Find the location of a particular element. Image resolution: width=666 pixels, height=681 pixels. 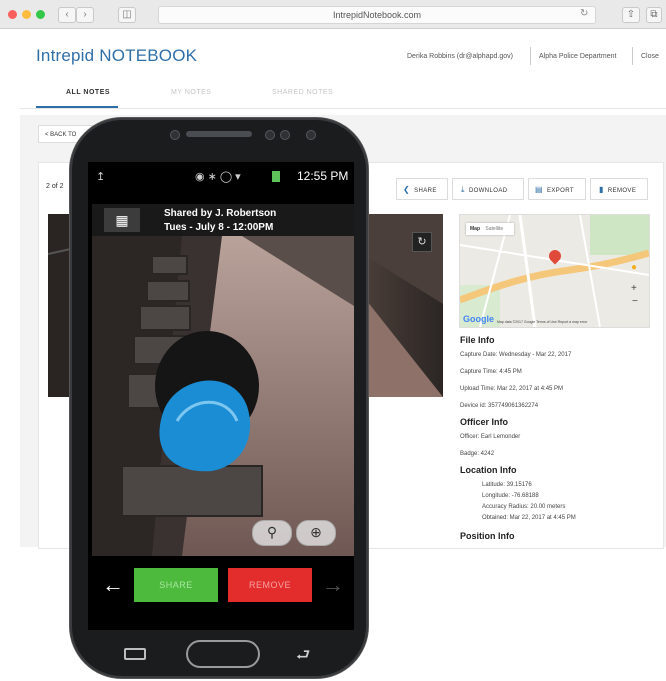

export-button: ▤ EXPORT is located at coordinates (557, 189).